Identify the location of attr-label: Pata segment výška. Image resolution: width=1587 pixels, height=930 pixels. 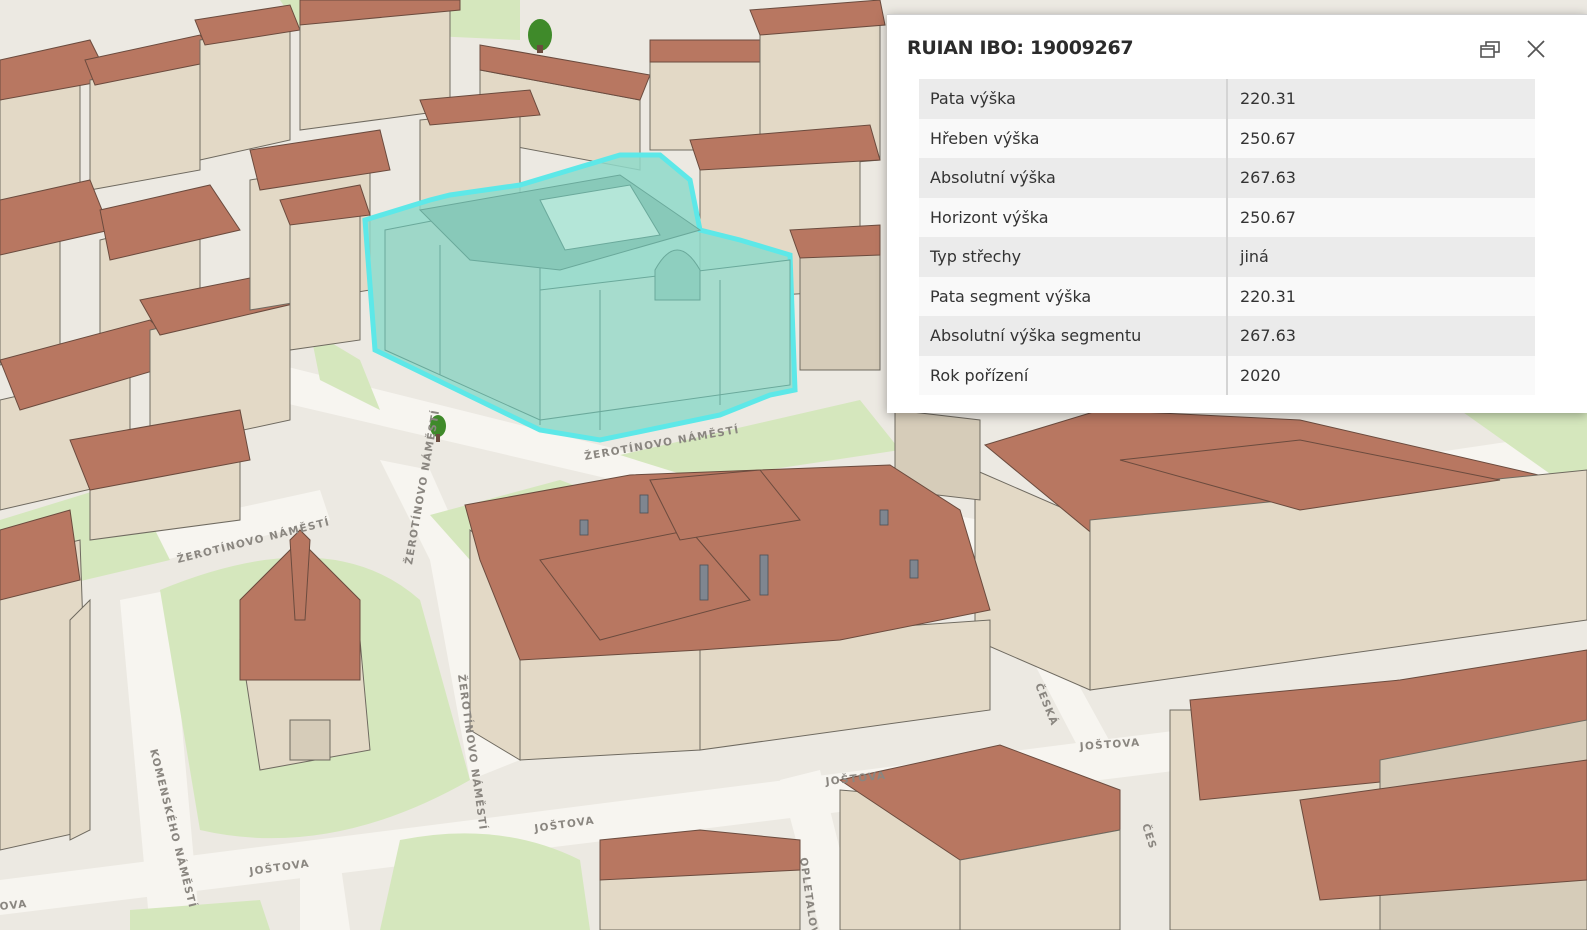
(1073, 296).